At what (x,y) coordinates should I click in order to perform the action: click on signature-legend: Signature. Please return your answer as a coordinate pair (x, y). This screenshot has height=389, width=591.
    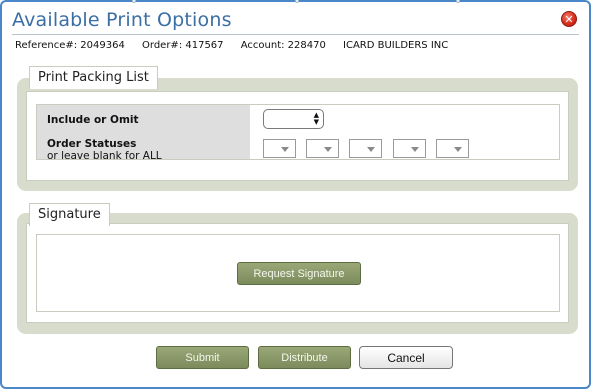
    Looking at the image, I should click on (69, 214).